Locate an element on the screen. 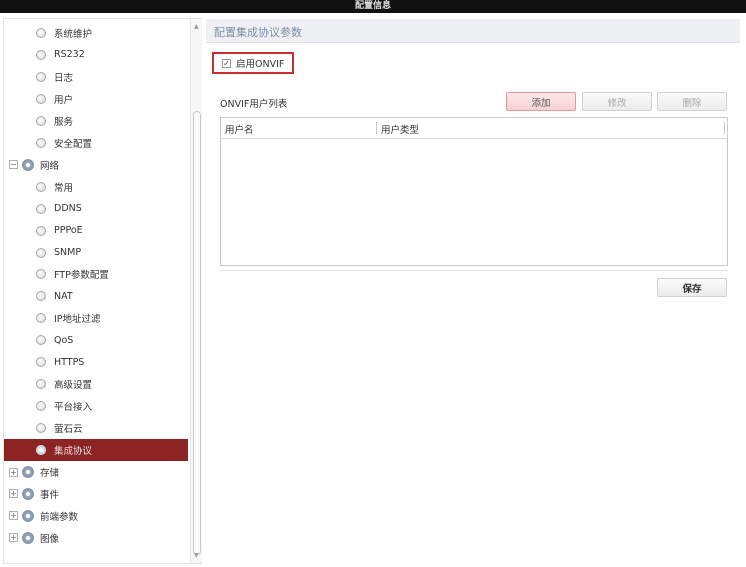  collapse-icon: − is located at coordinates (13, 165).